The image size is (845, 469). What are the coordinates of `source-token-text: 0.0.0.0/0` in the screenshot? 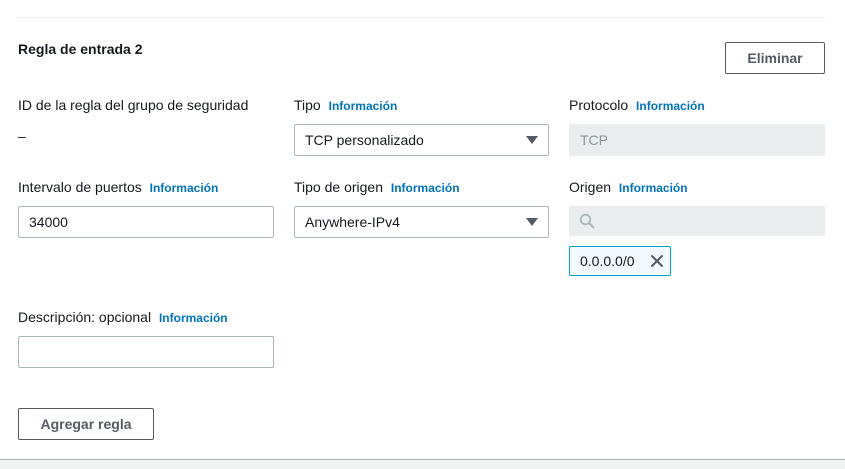 It's located at (607, 261).